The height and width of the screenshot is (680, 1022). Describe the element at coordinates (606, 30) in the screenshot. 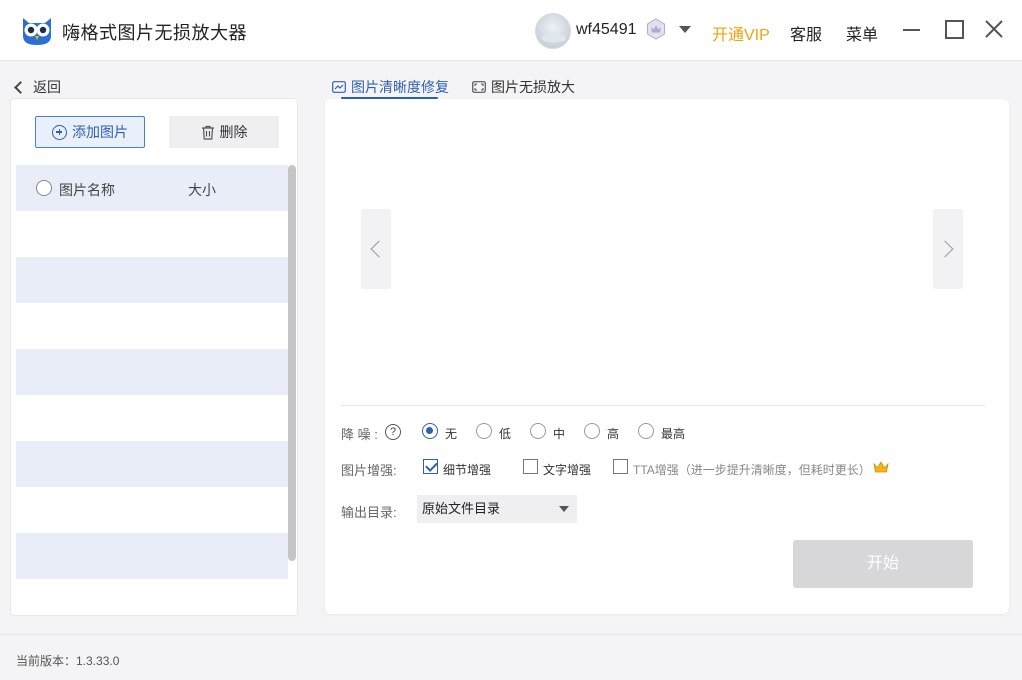

I see `username: wf45491` at that location.